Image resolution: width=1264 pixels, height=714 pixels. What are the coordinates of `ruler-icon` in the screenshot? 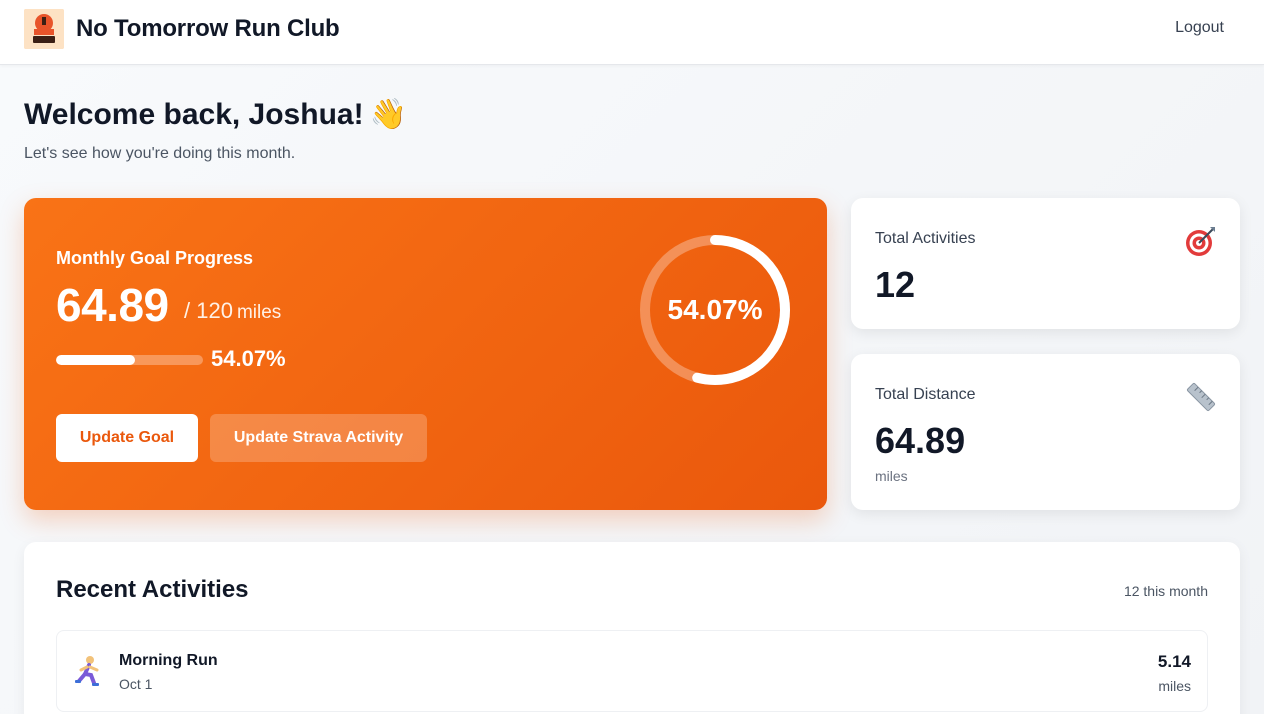 It's located at (1201, 397).